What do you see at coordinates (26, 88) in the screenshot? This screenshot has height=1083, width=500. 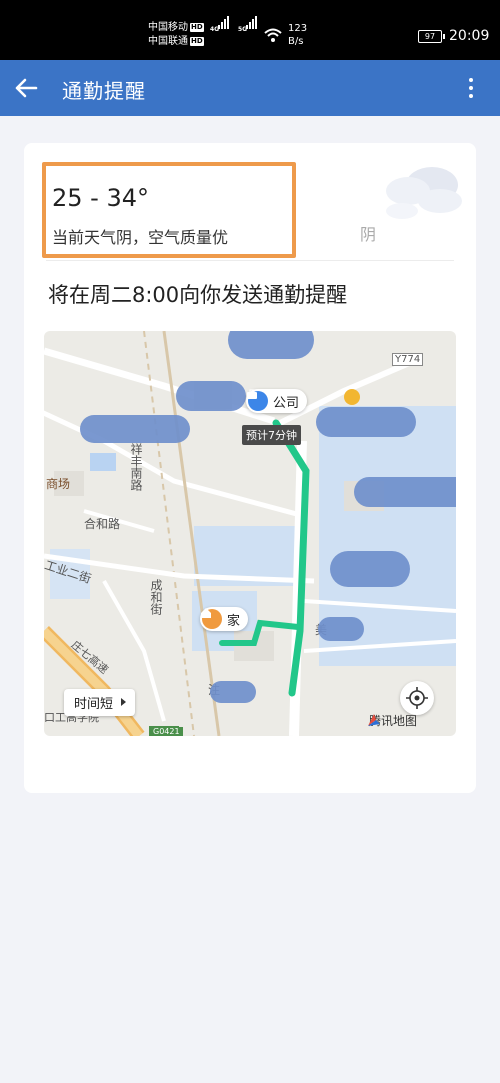 I see `back-arrow-icon` at bounding box center [26, 88].